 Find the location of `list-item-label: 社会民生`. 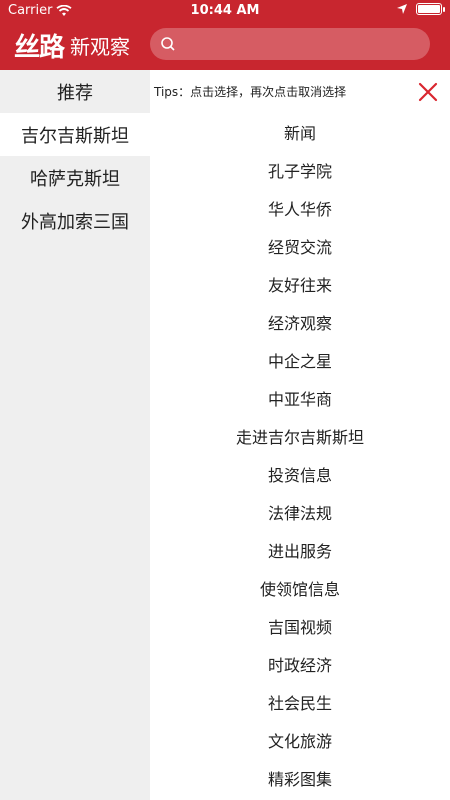

list-item-label: 社会民生 is located at coordinates (299, 703).